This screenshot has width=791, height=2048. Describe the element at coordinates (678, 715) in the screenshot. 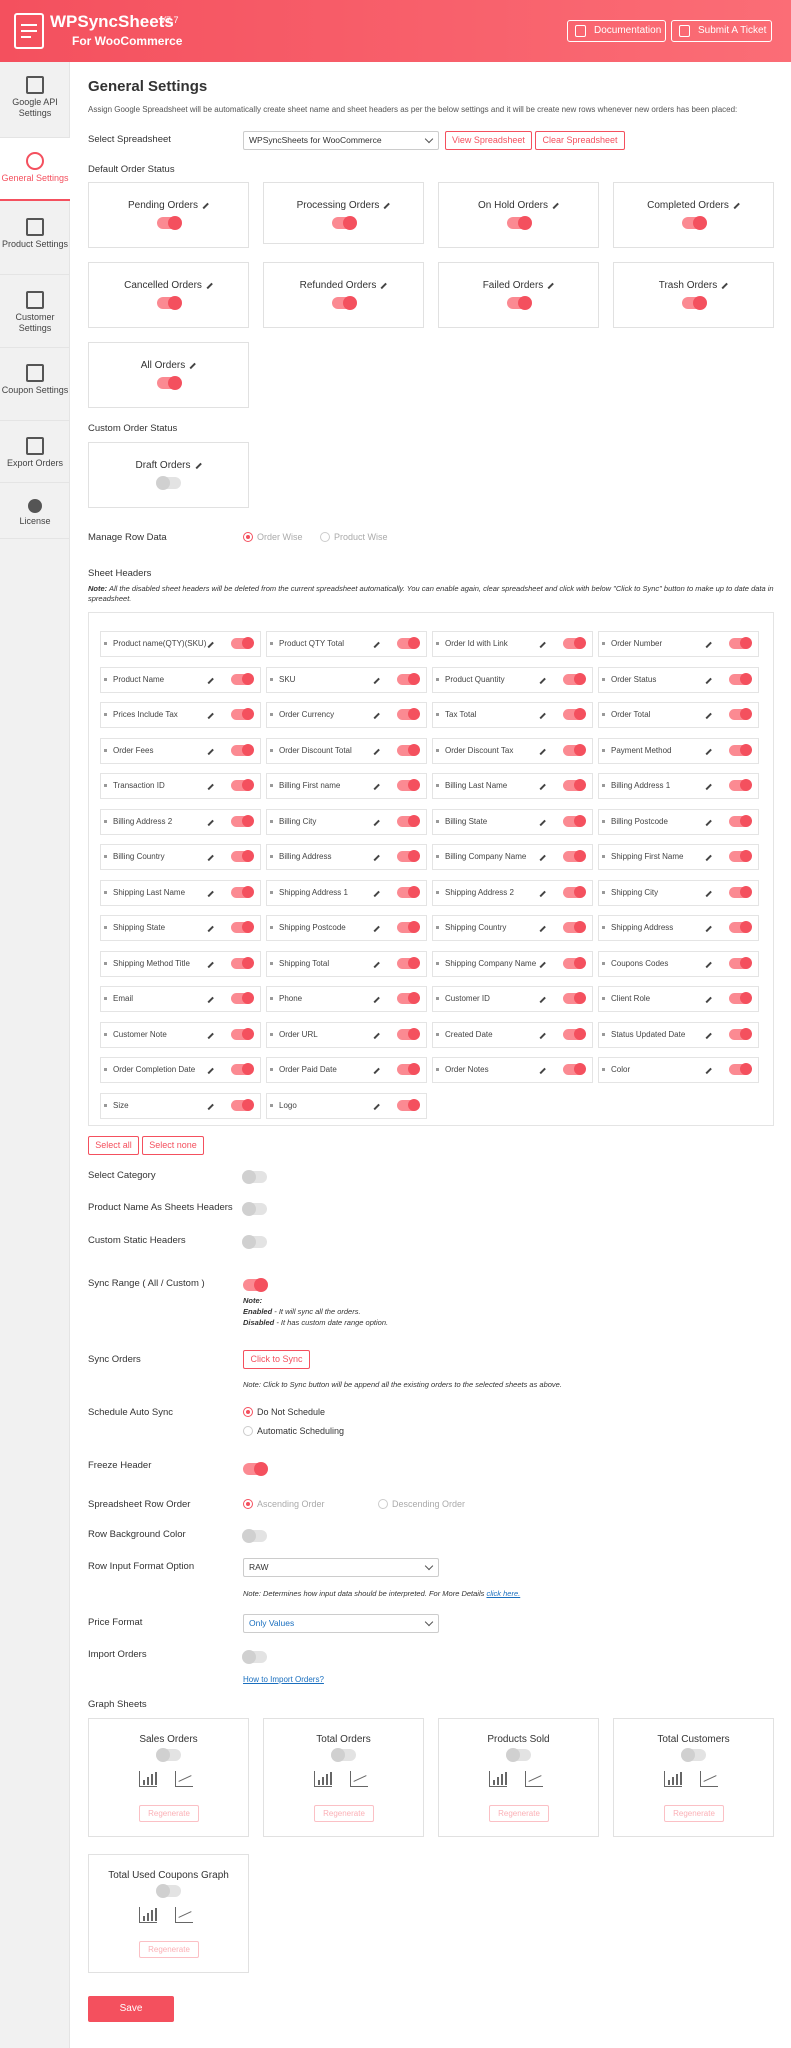

I see `sheet-header-item: Order Total` at that location.